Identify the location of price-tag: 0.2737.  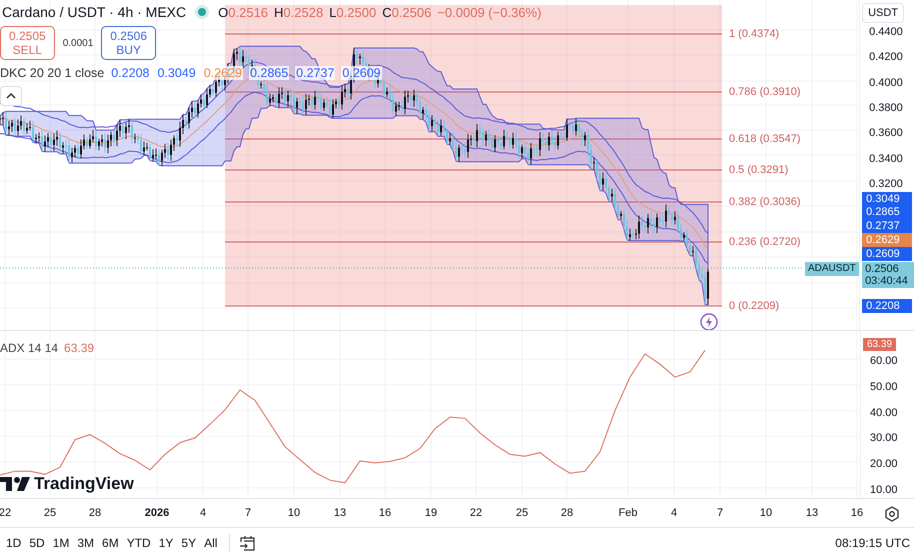
(887, 226).